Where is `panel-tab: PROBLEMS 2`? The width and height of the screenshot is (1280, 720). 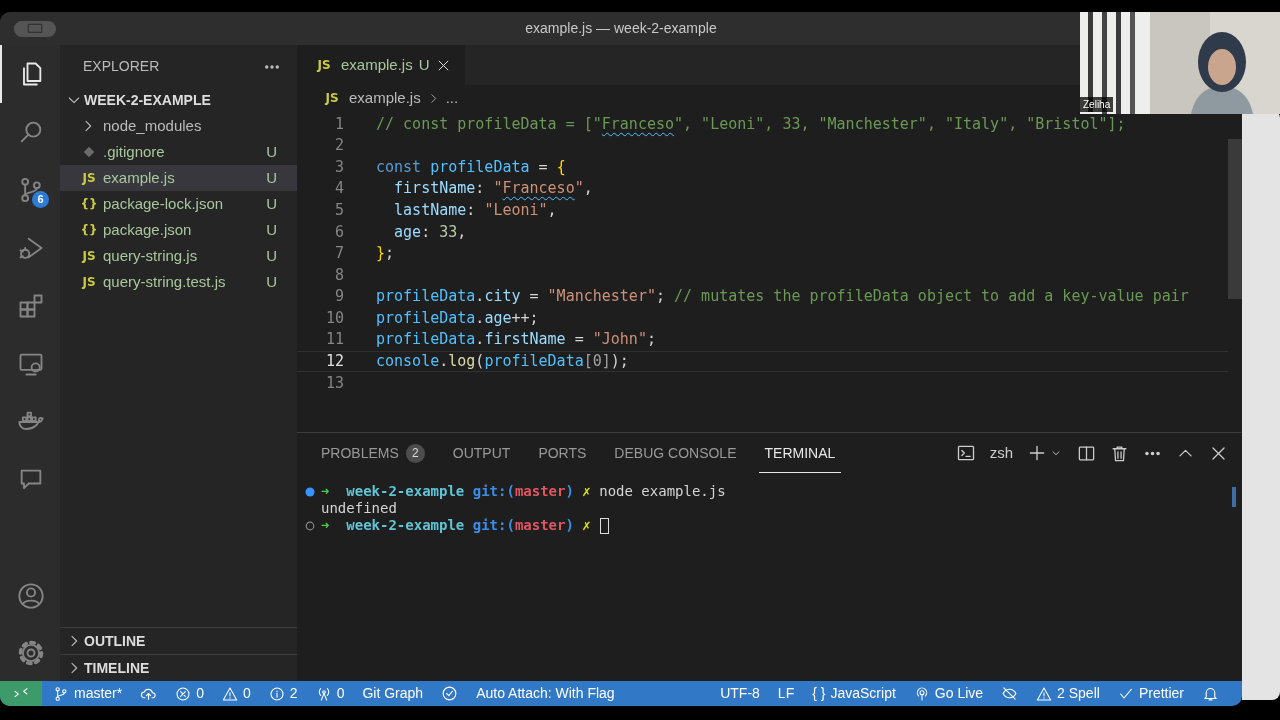 panel-tab: PROBLEMS 2 is located at coordinates (373, 453).